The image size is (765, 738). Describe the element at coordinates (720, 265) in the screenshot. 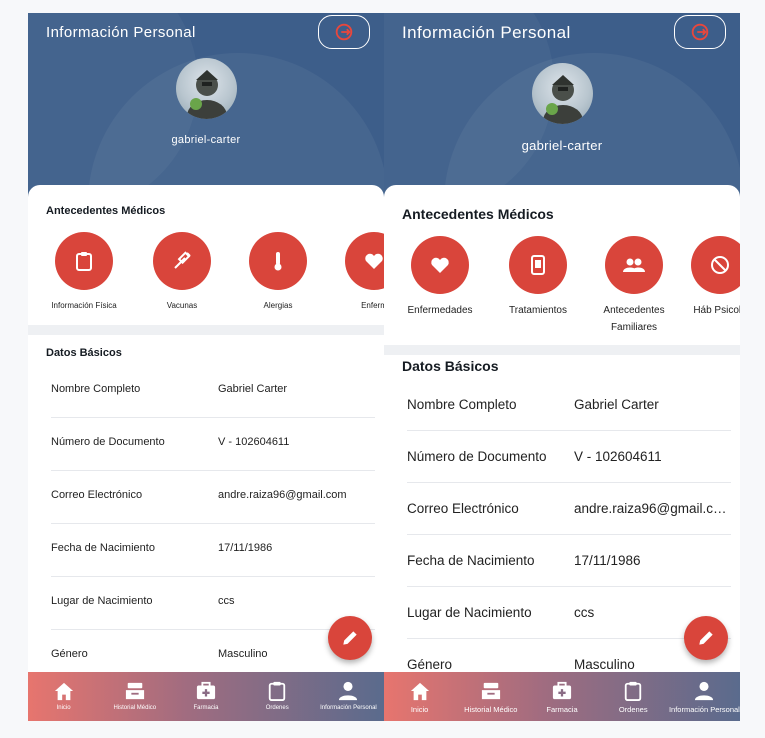

I see `no-smoking-icon` at that location.